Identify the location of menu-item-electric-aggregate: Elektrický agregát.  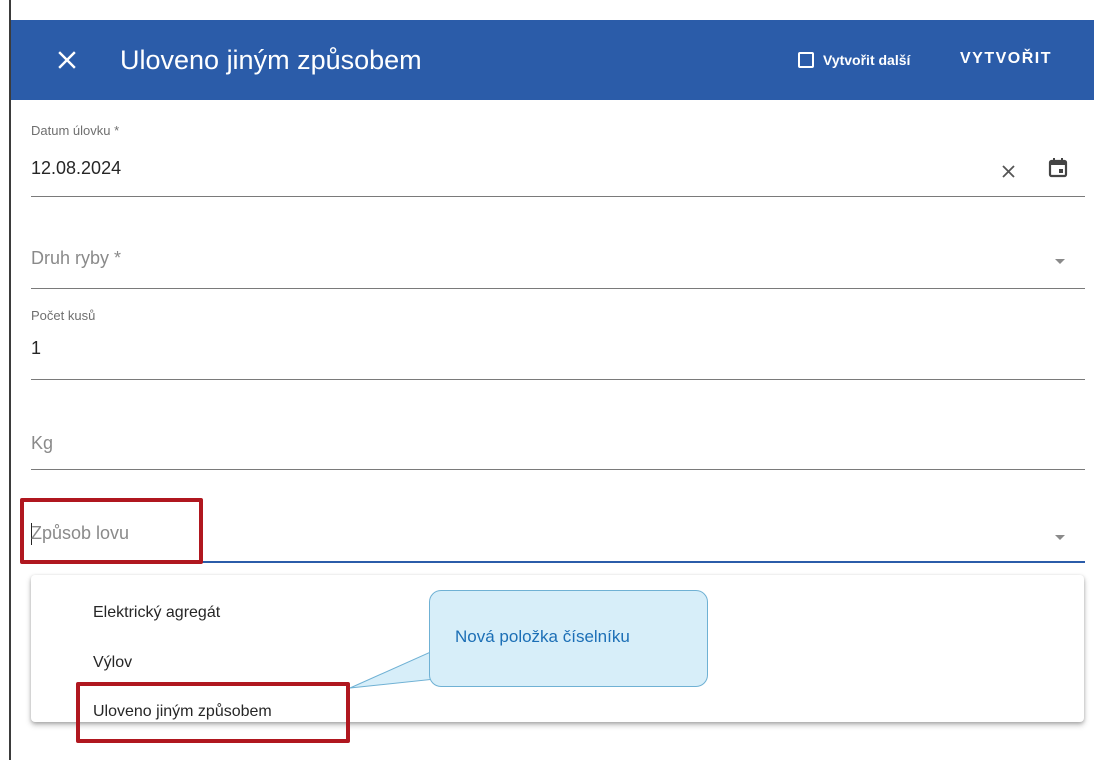
(156, 613).